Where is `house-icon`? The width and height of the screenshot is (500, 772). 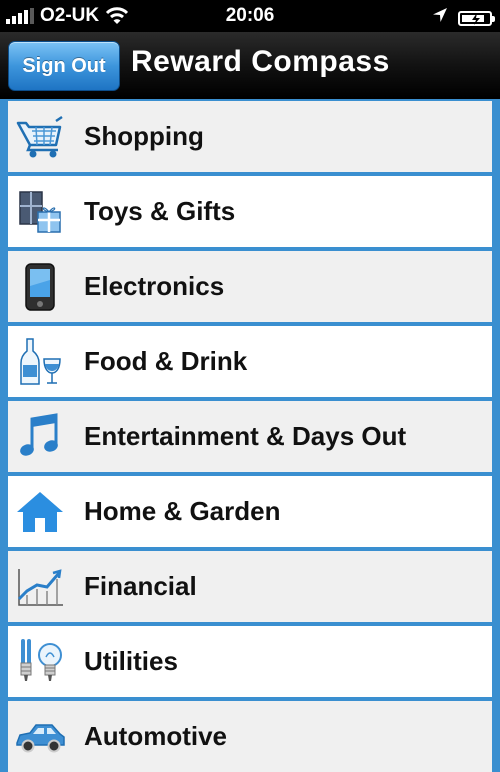 house-icon is located at coordinates (40, 512).